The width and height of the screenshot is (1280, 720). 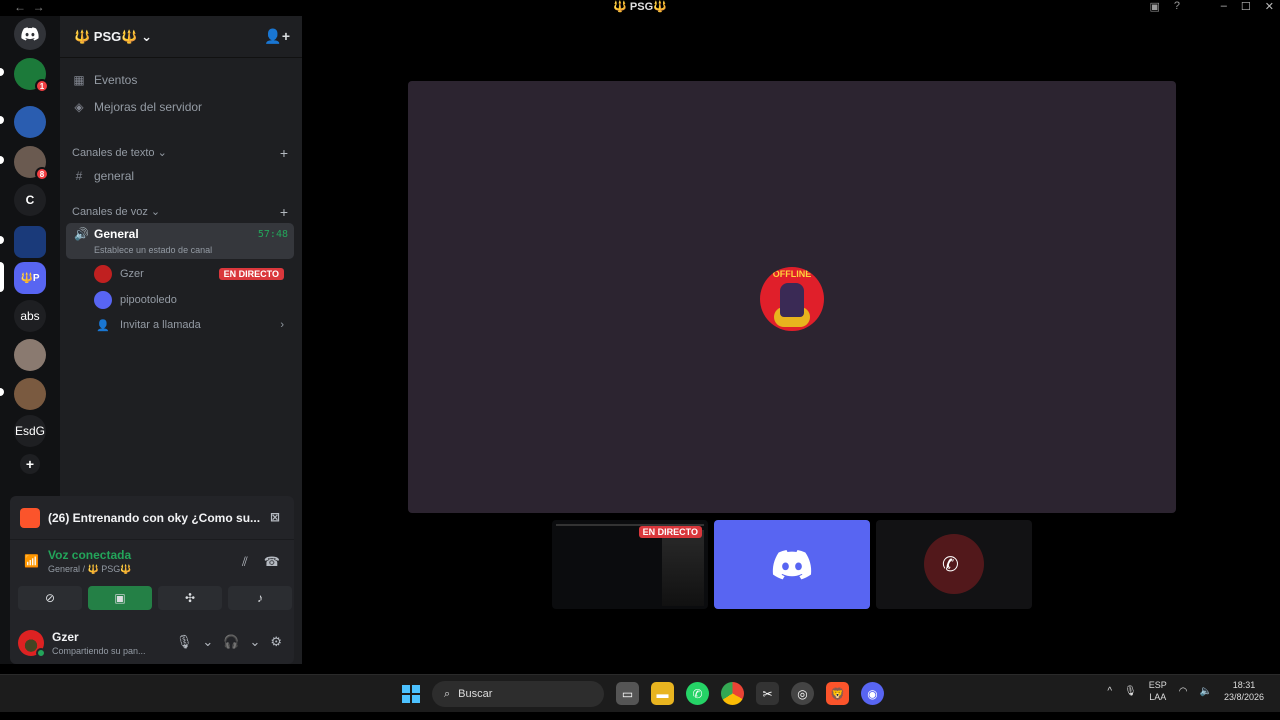 What do you see at coordinates (627, 693) in the screenshot?
I see `task-view-icon: ▭` at bounding box center [627, 693].